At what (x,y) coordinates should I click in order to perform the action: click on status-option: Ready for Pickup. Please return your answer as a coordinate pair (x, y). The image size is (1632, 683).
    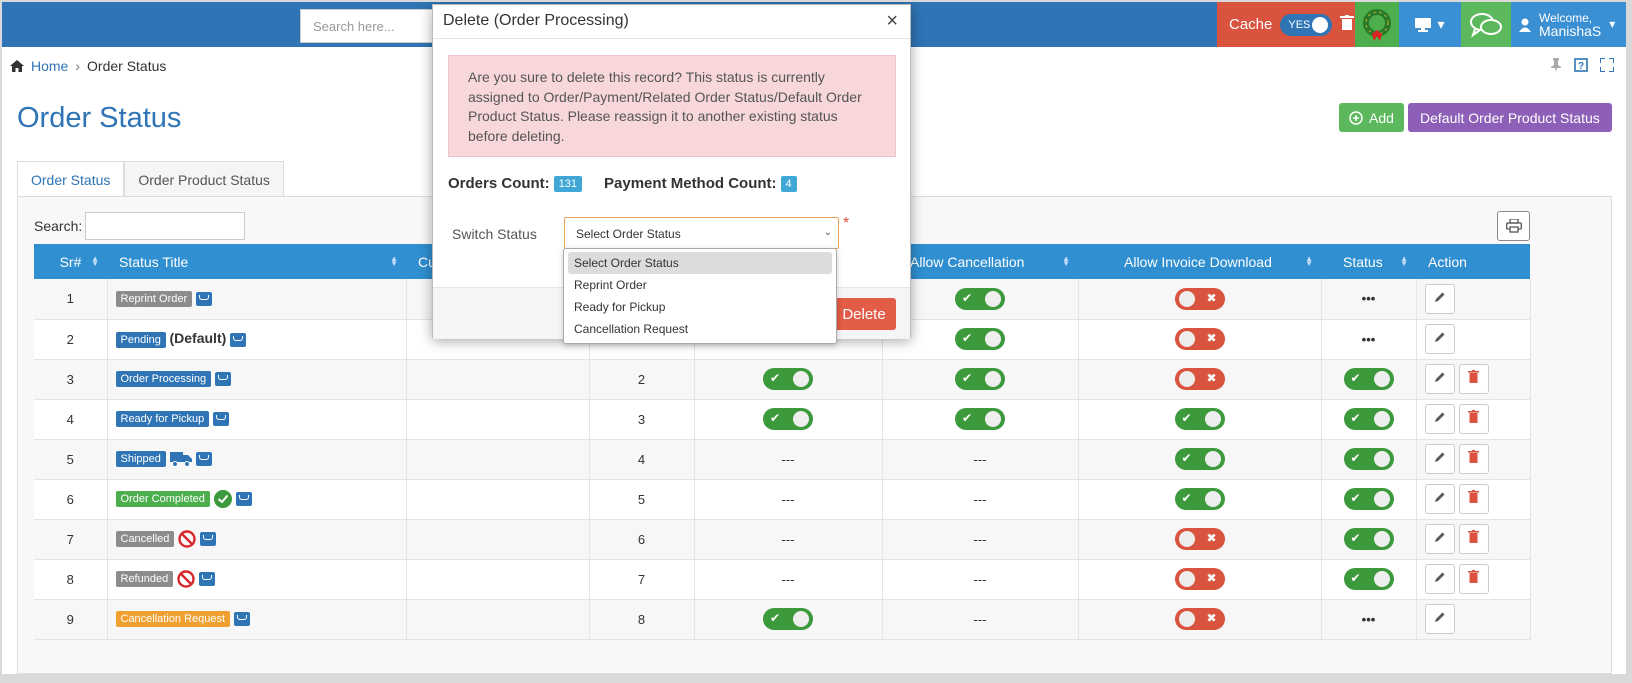
    Looking at the image, I should click on (700, 307).